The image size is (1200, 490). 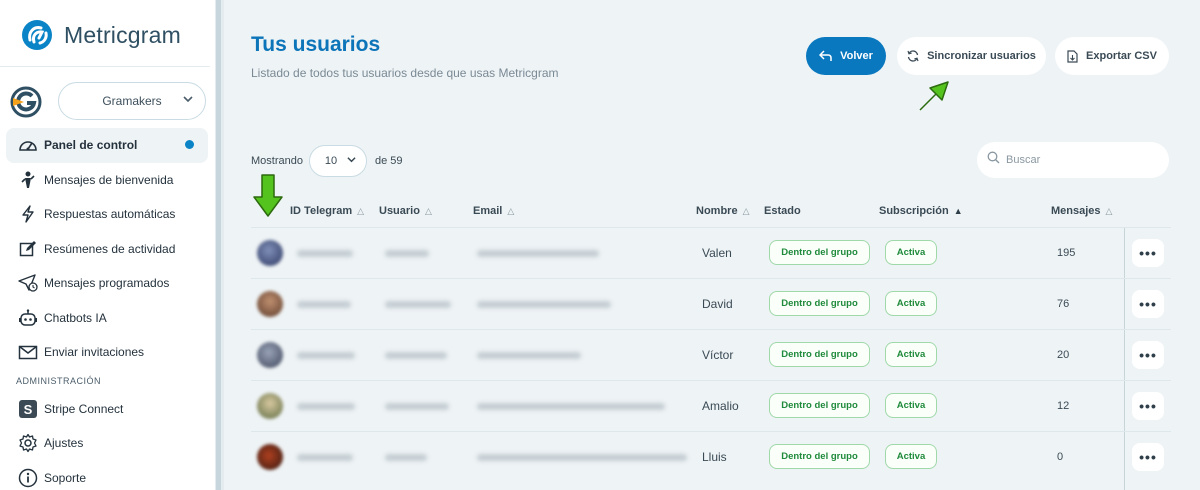 I want to click on sidebar-item-soporte: Soporte, so click(x=107, y=475).